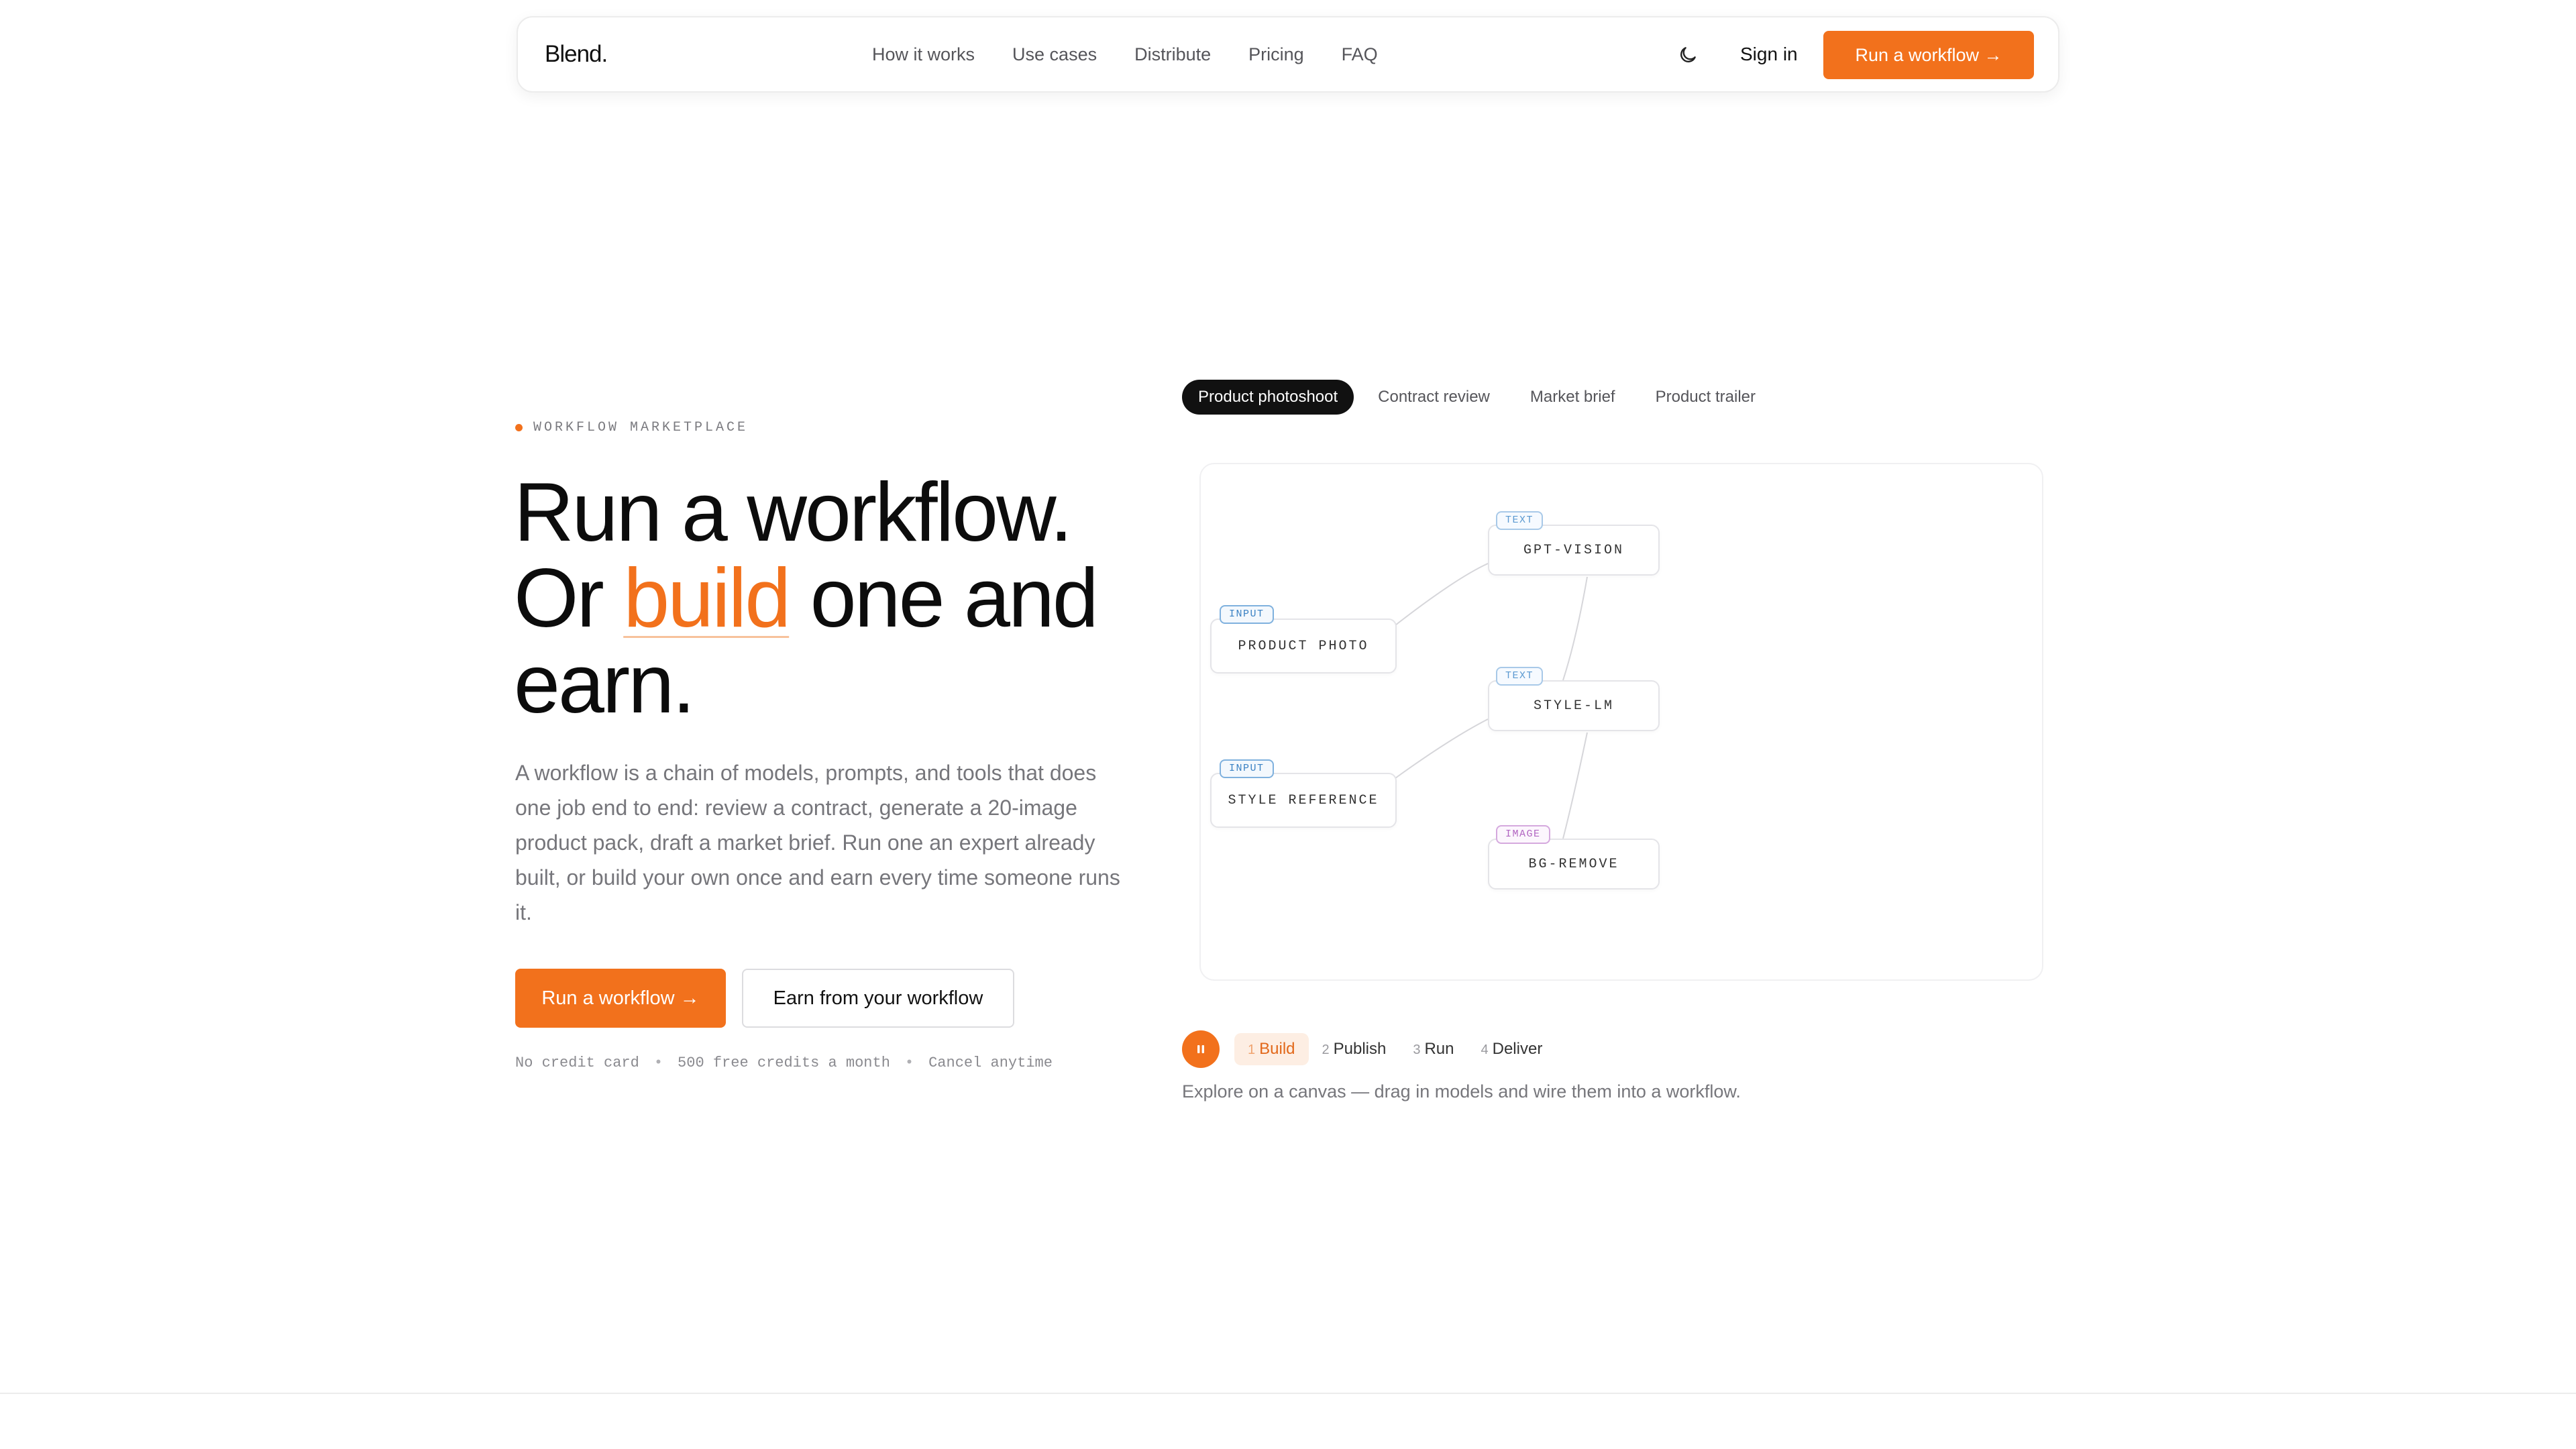 Image resolution: width=2576 pixels, height=1449 pixels. Describe the element at coordinates (1417, 1049) in the screenshot. I see `step-number: 3` at that location.